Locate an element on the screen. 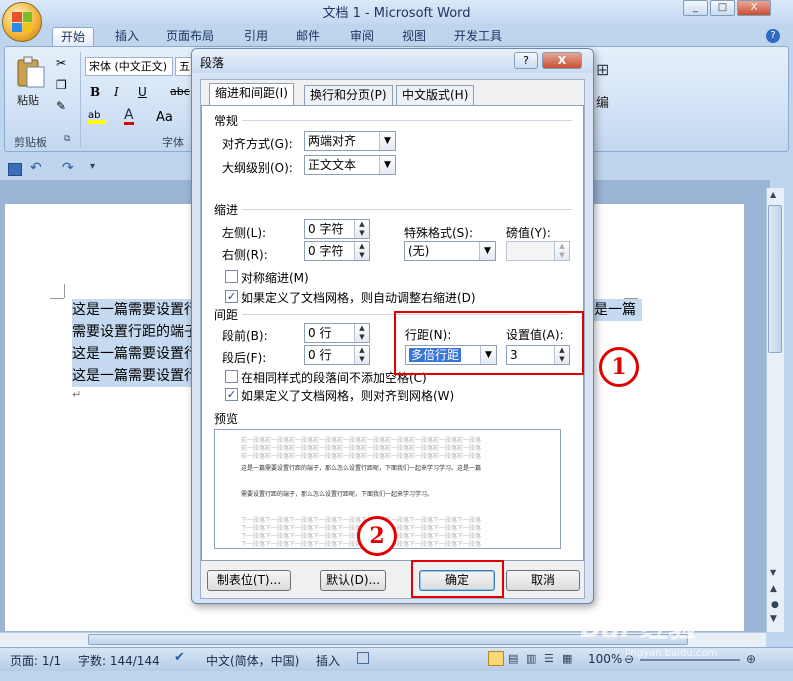 Image resolution: width=793 pixels, height=681 pixels. font-name-box: 宋体 (中文正文) is located at coordinates (129, 66).